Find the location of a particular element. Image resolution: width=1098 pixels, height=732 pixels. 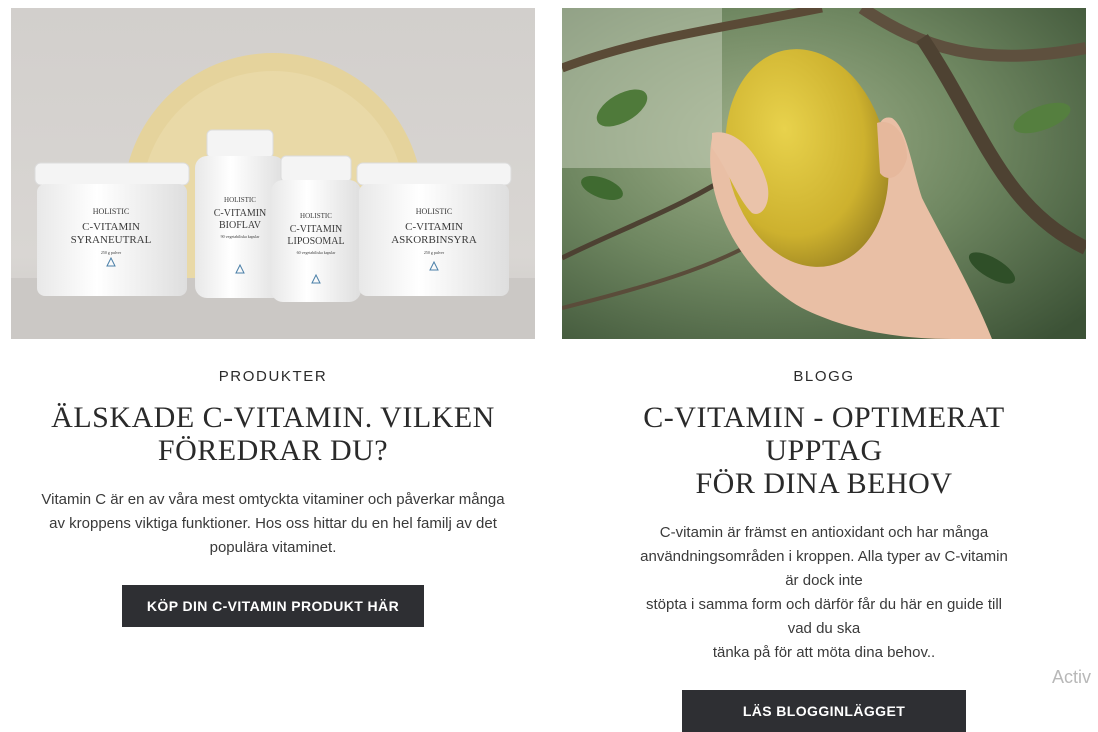

products-title: ÄLSKADE C-VITAMIN. VILKEN FÖREDRAR DU? is located at coordinates (273, 434).